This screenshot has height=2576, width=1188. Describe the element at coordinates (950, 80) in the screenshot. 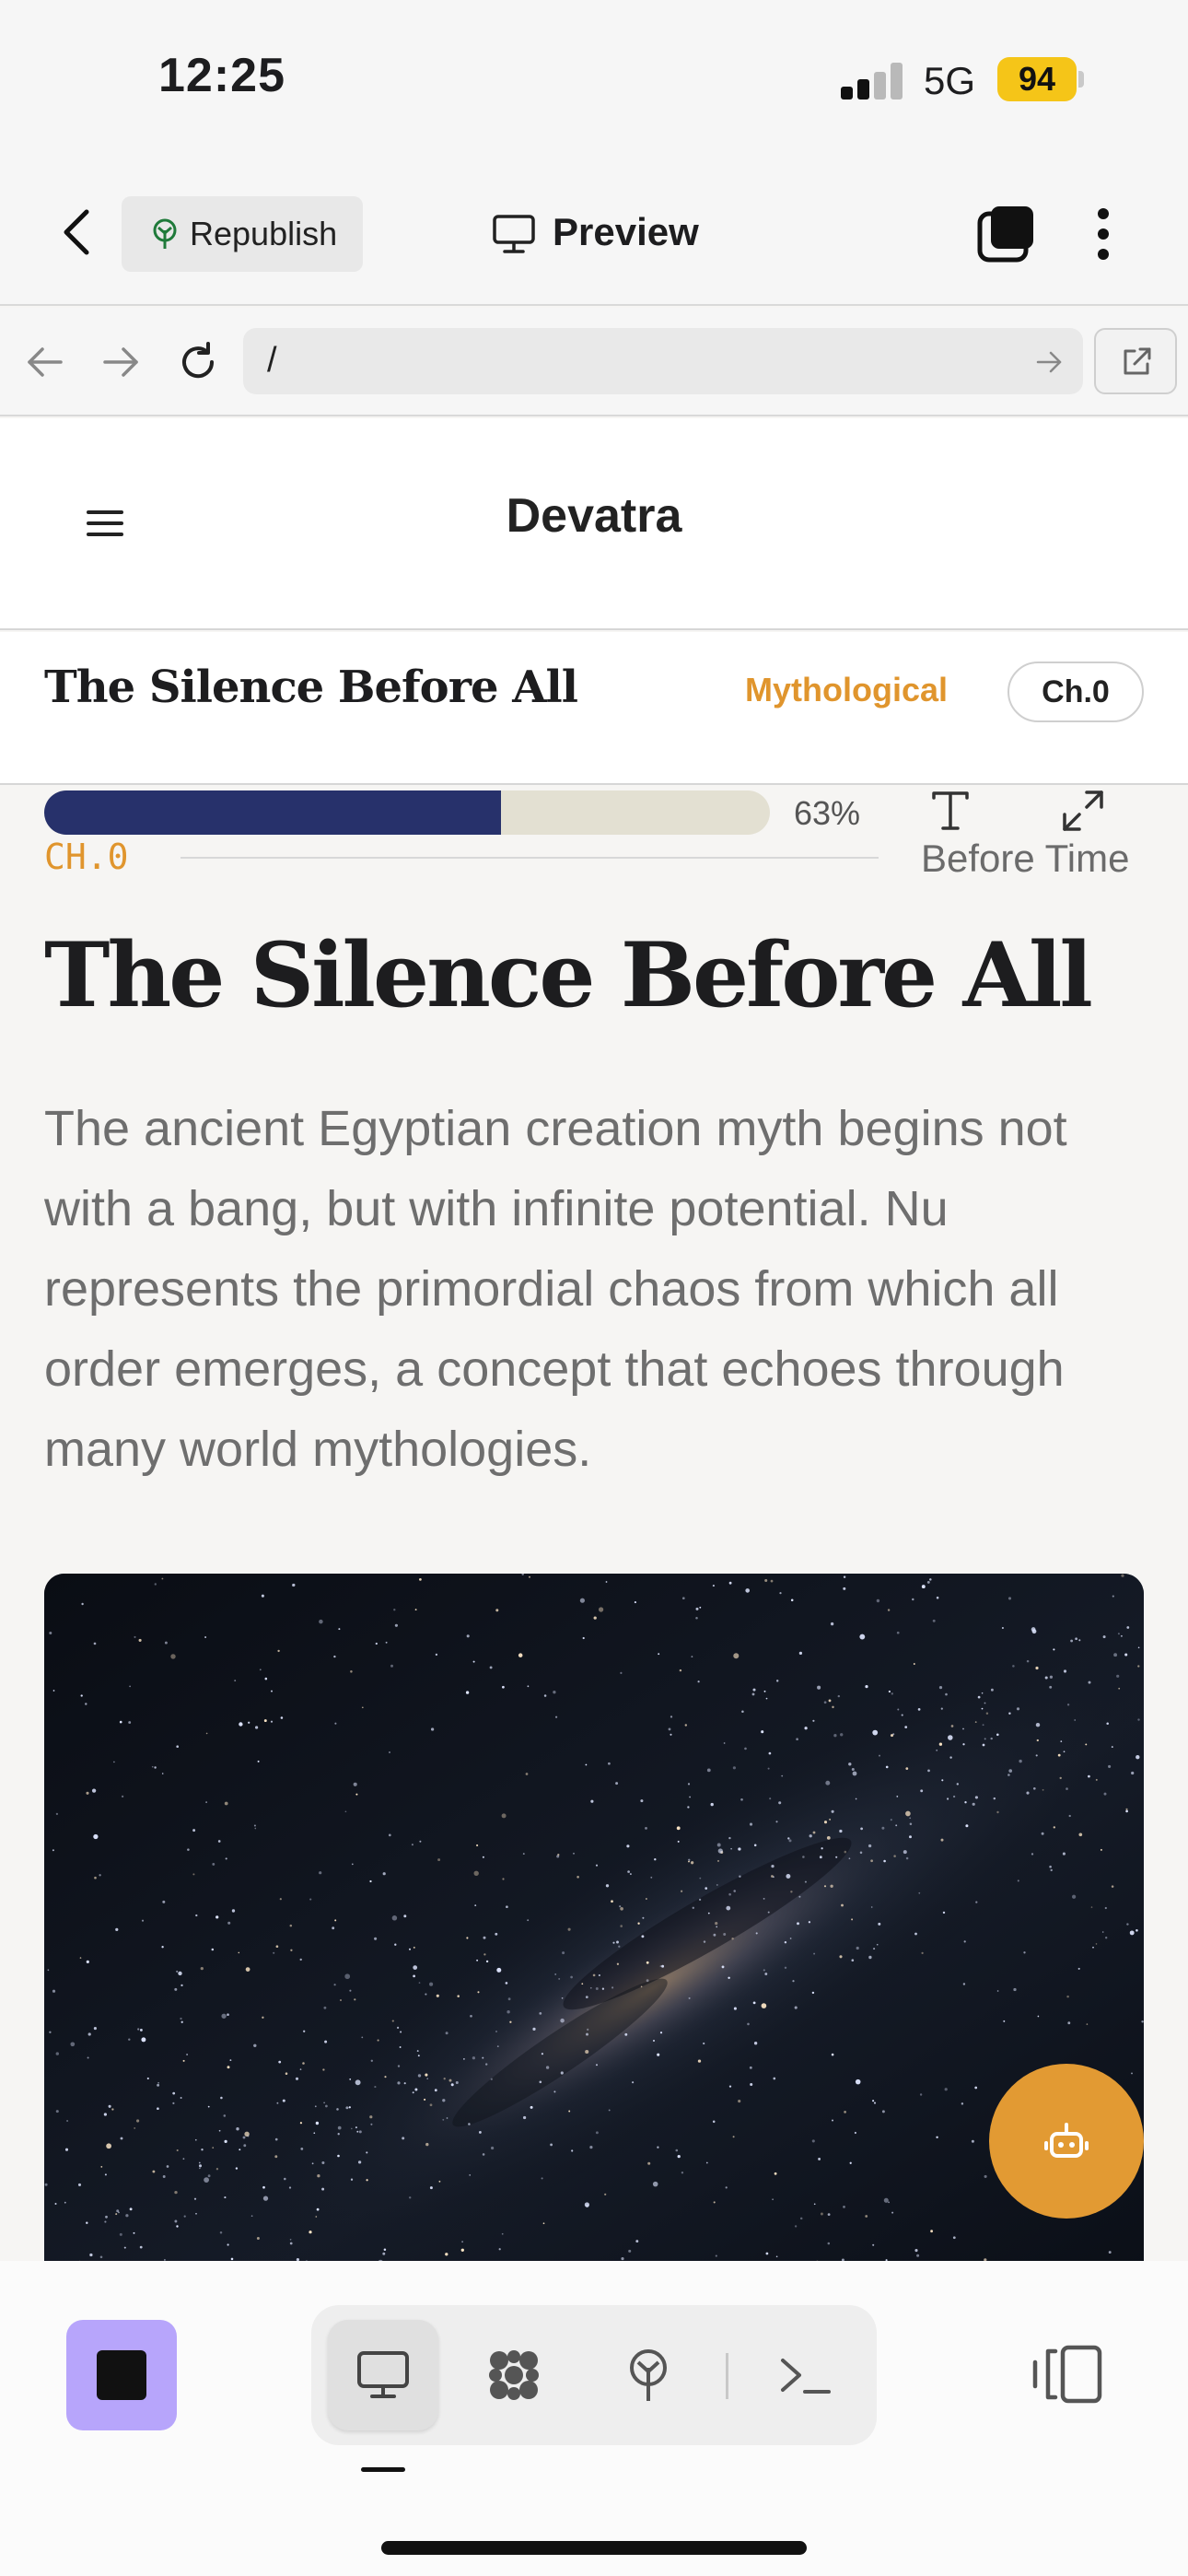

I see `network-type: 5G` at that location.